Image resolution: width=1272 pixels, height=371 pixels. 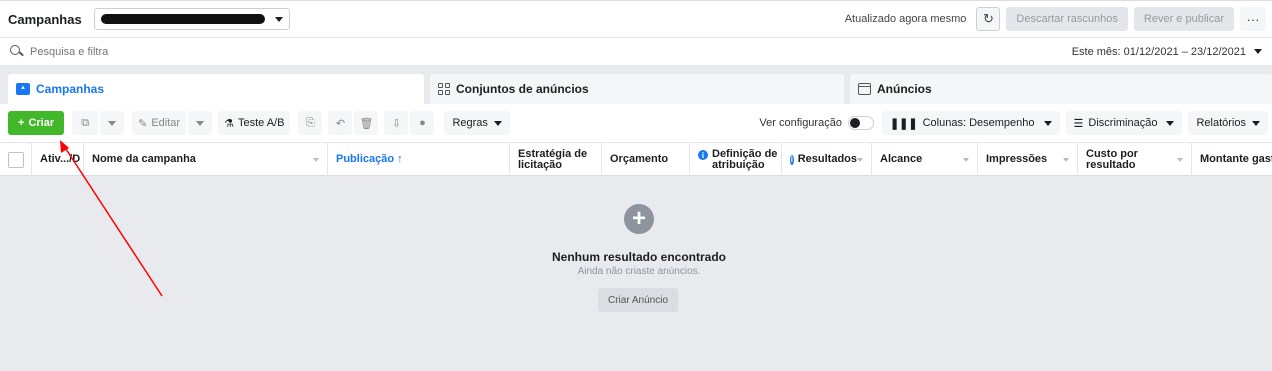 I want to click on column-label: Publicação ↑, so click(x=369, y=159).